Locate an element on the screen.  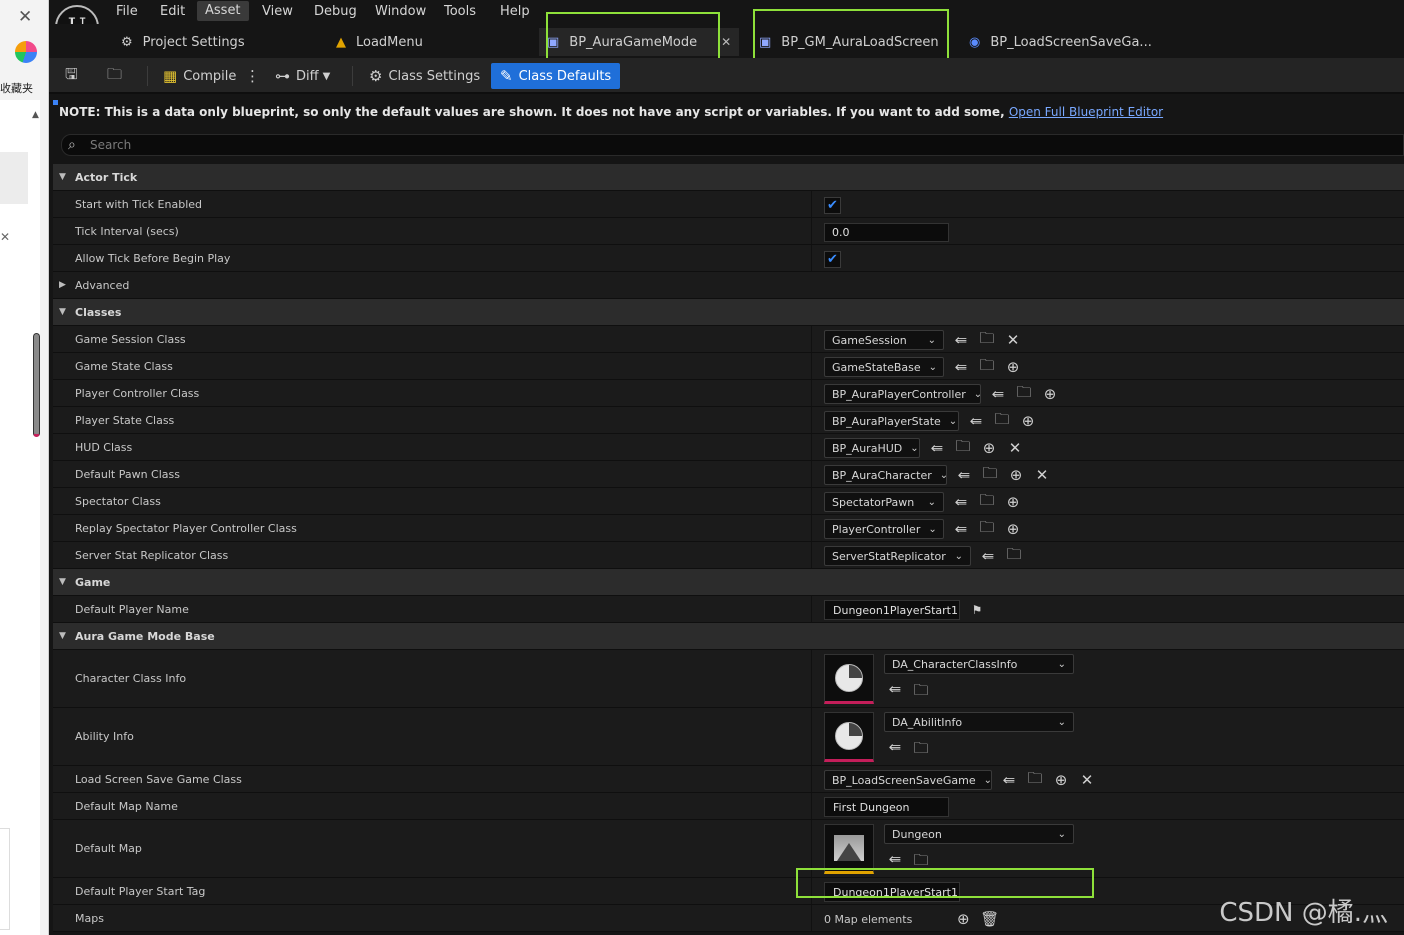
tab-project-settings: ⚙ Project Settings is located at coordinates (183, 42).